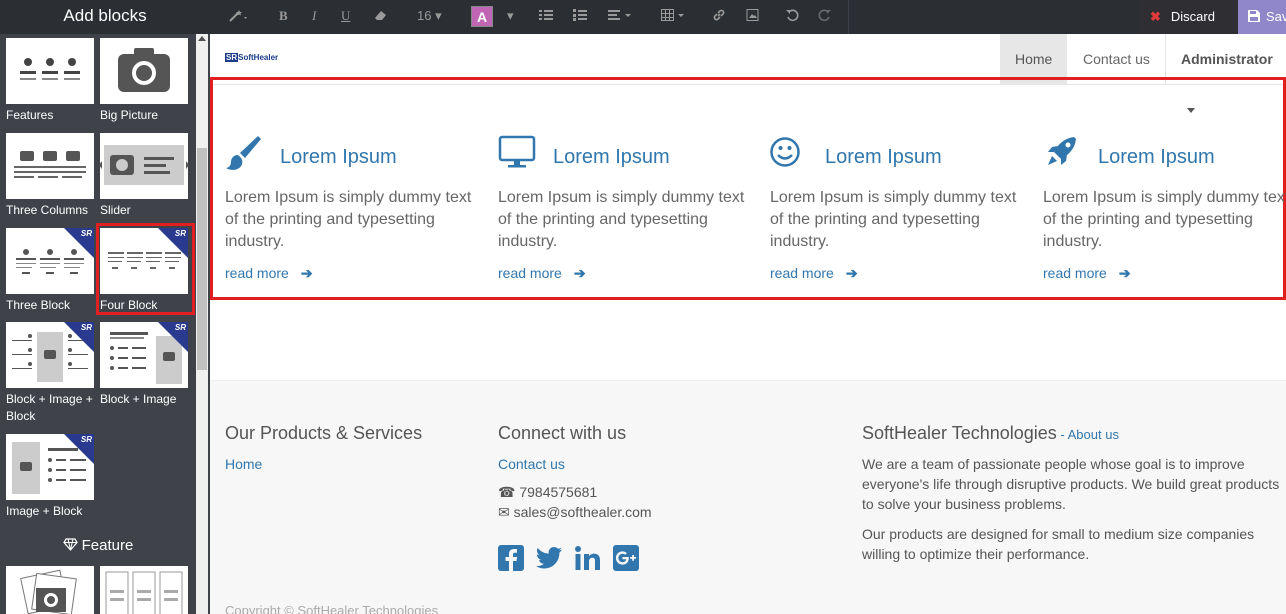 Image resolution: width=1286 pixels, height=614 pixels. I want to click on feature-gallery-thumbnail, so click(50, 590).